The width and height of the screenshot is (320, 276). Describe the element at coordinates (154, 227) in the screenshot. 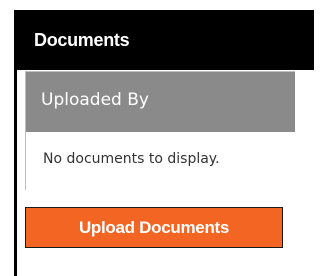

I see `upload-documents-button: Upload Documents` at that location.